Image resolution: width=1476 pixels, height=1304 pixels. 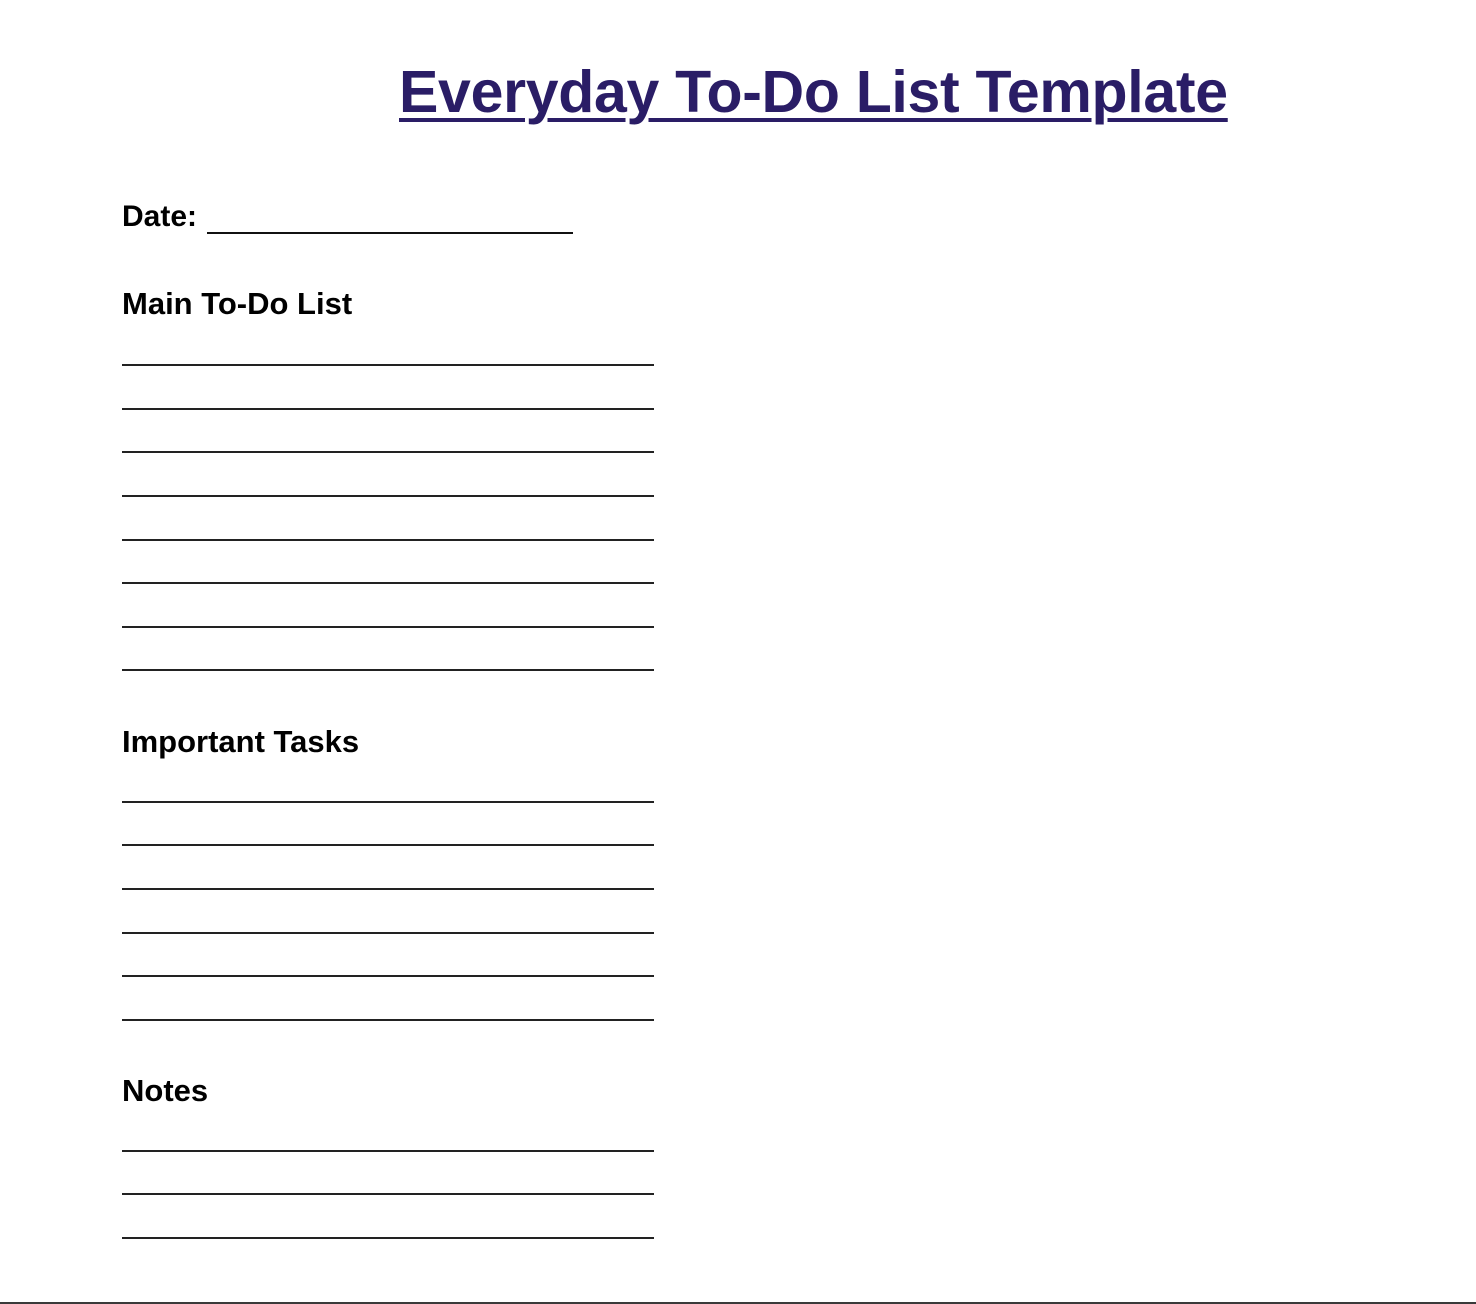 What do you see at coordinates (160, 216) in the screenshot?
I see `date-label: Date:` at bounding box center [160, 216].